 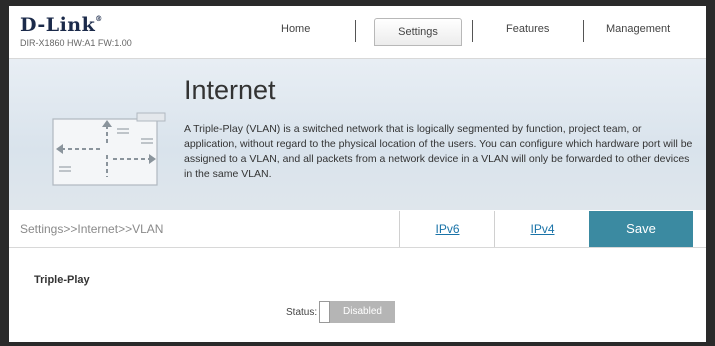 I want to click on hardware-info: DIR-X1860 HW:A1 FW:1.00, so click(x=76, y=43).